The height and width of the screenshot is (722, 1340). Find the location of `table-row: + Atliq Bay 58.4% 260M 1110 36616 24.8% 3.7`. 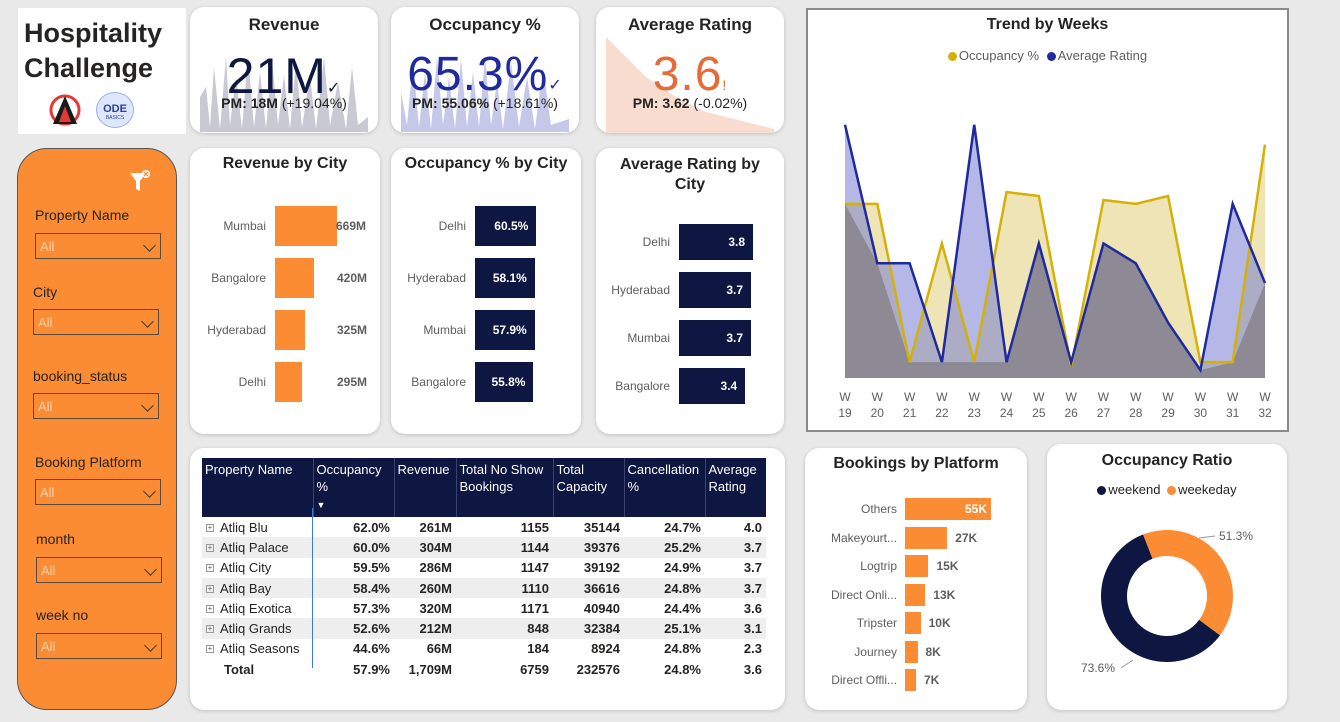

table-row: + Atliq Bay 58.4% 260M 1110 36616 24.8% 3.7 is located at coordinates (484, 588).